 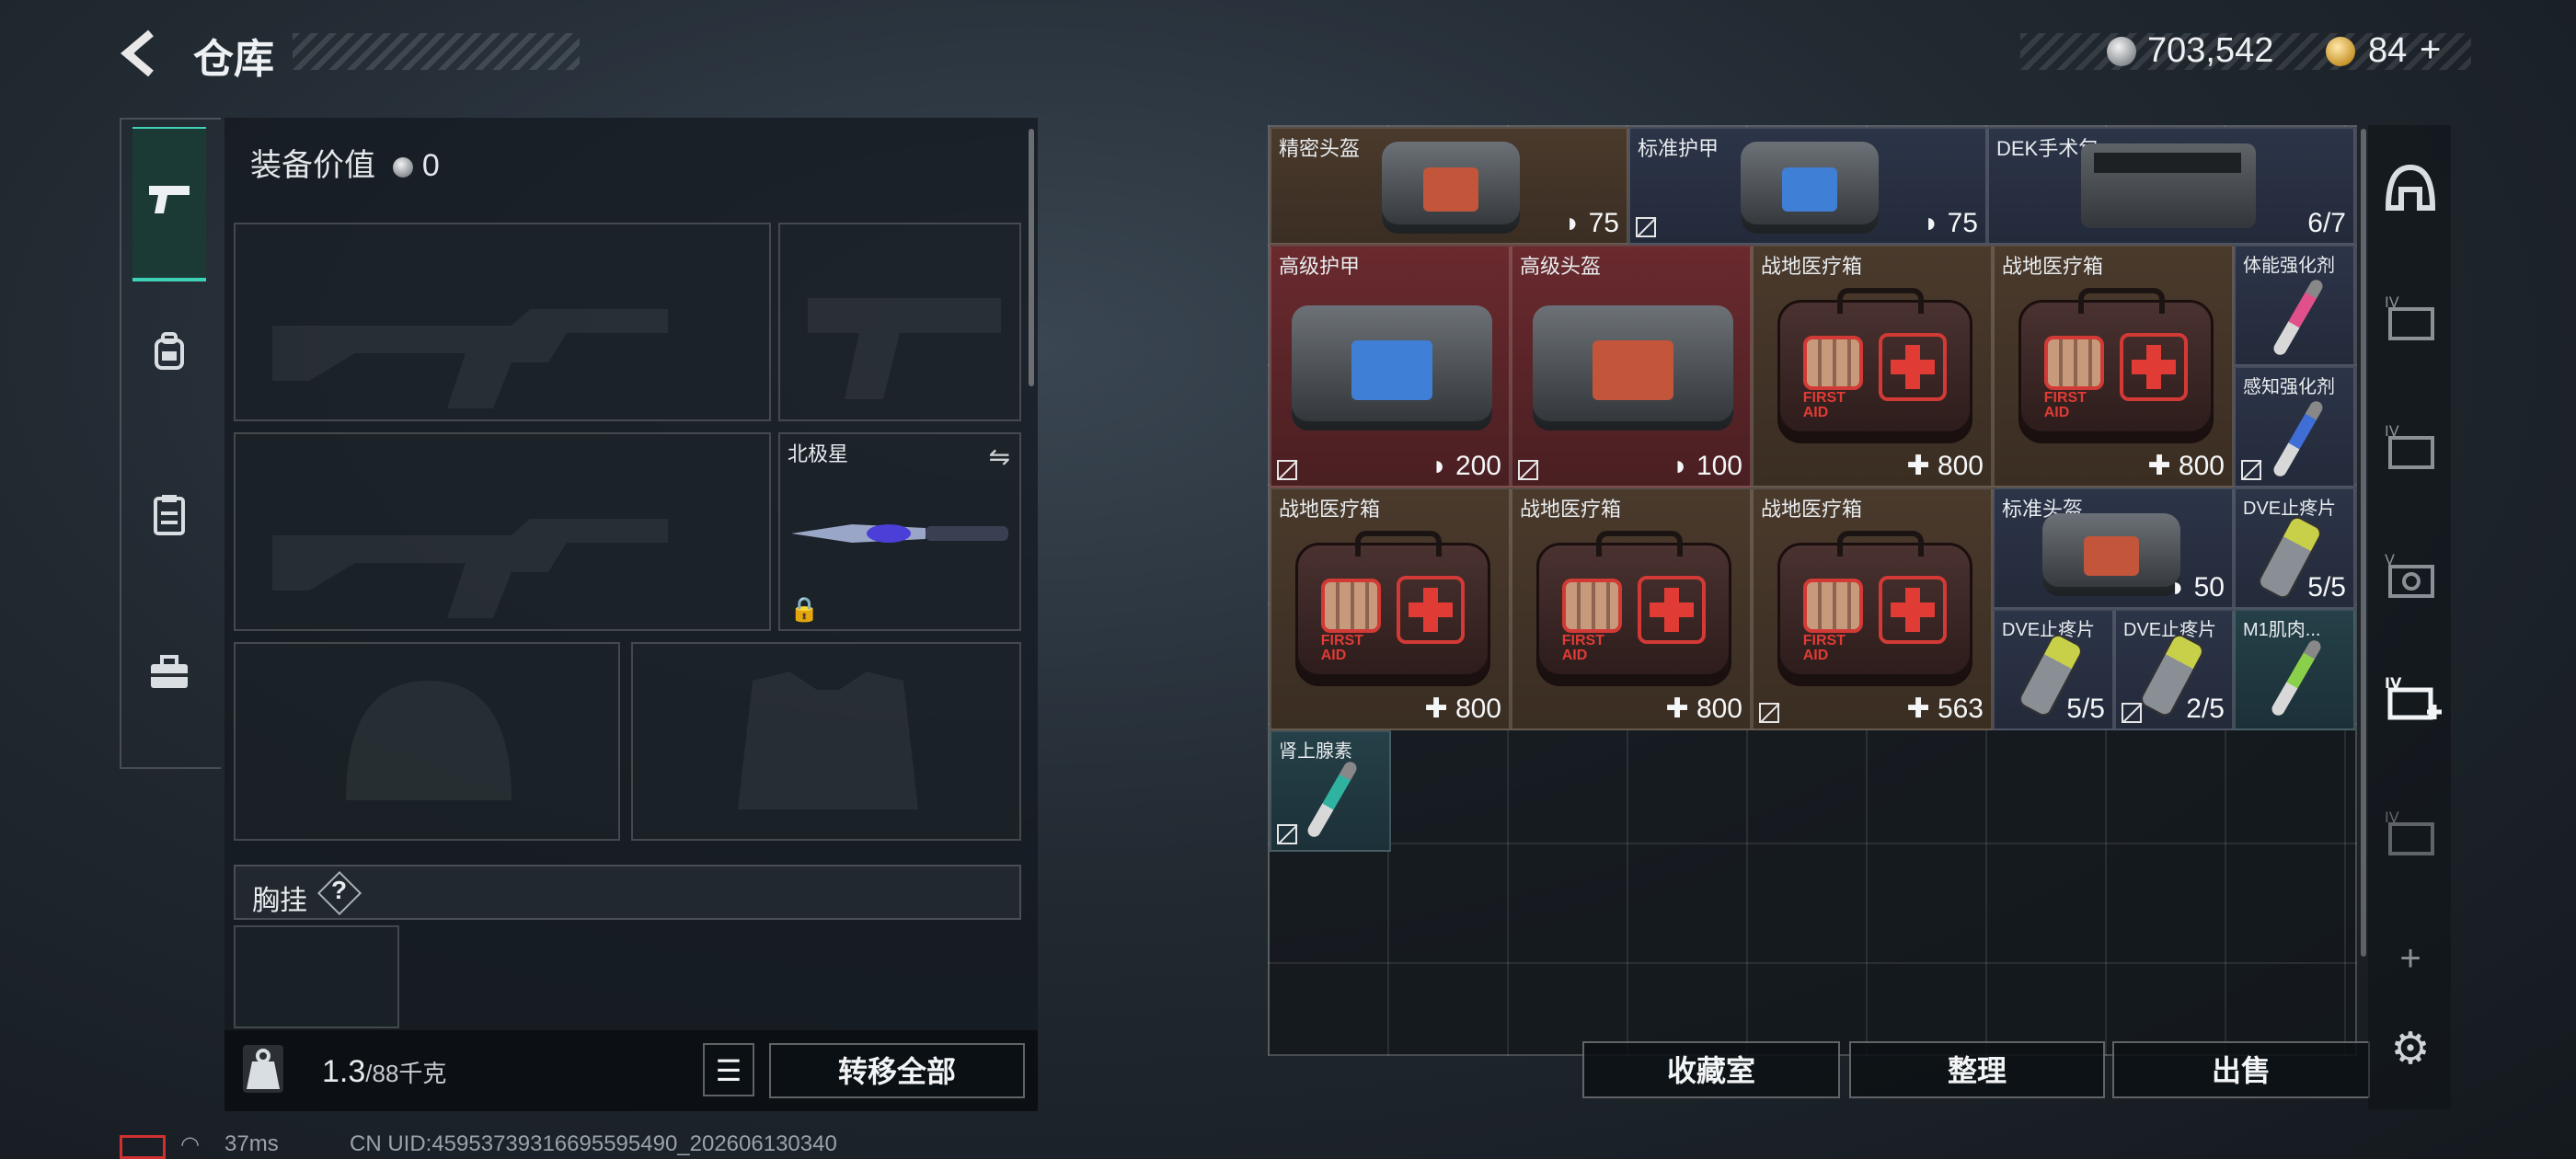 I want to click on melee-slot: 北极星 ⇋ 🔒, so click(x=899, y=531).